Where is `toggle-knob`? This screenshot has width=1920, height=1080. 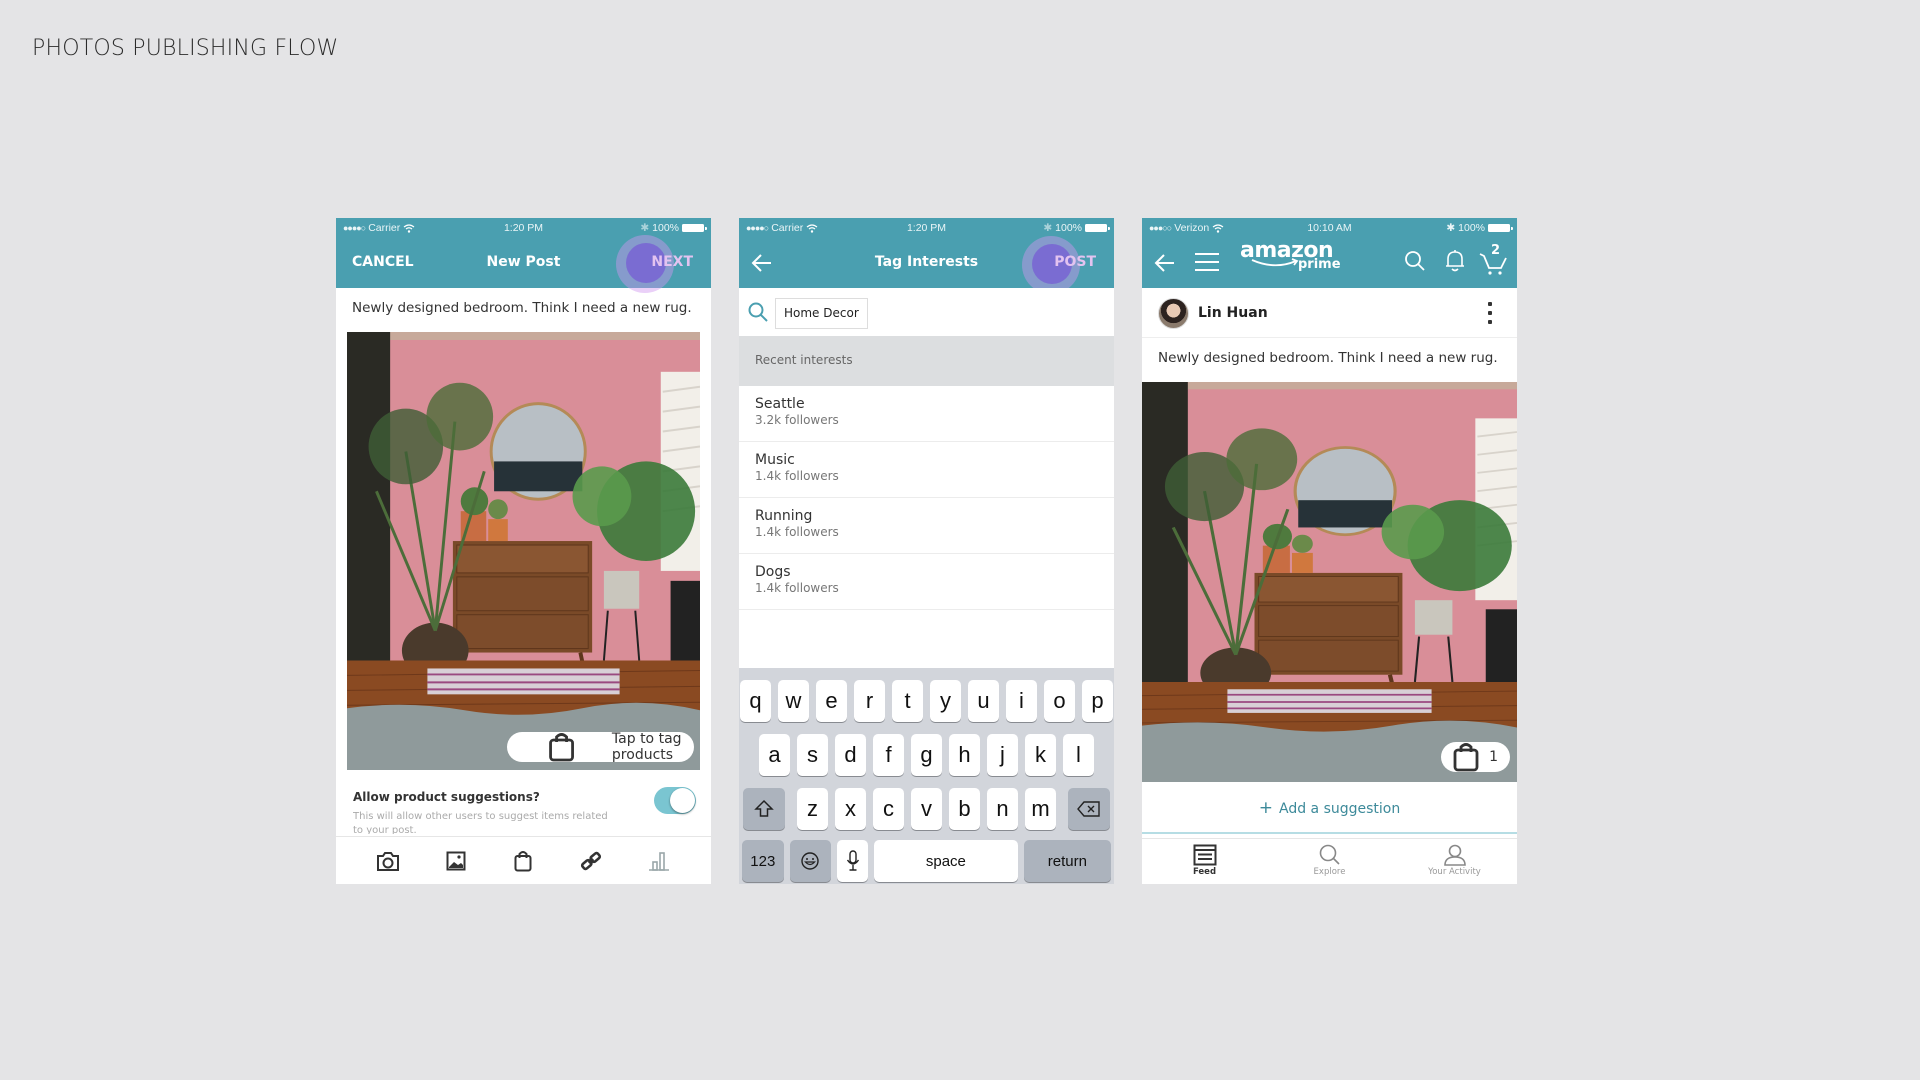
toggle-knob is located at coordinates (682, 800).